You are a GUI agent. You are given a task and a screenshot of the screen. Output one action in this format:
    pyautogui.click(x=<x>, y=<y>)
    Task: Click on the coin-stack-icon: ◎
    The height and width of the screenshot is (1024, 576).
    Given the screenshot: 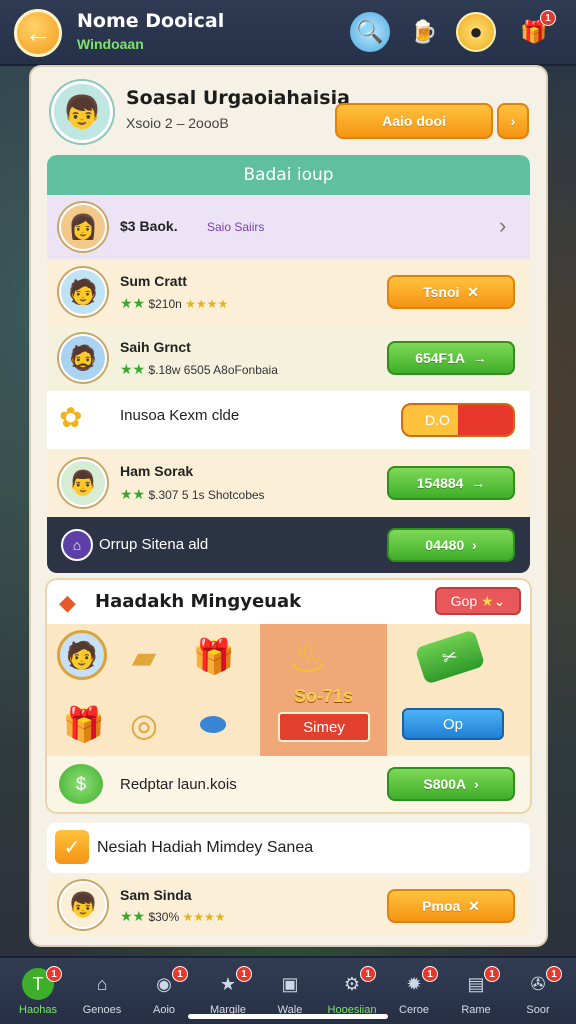 What is the action you would take?
    pyautogui.click(x=144, y=725)
    